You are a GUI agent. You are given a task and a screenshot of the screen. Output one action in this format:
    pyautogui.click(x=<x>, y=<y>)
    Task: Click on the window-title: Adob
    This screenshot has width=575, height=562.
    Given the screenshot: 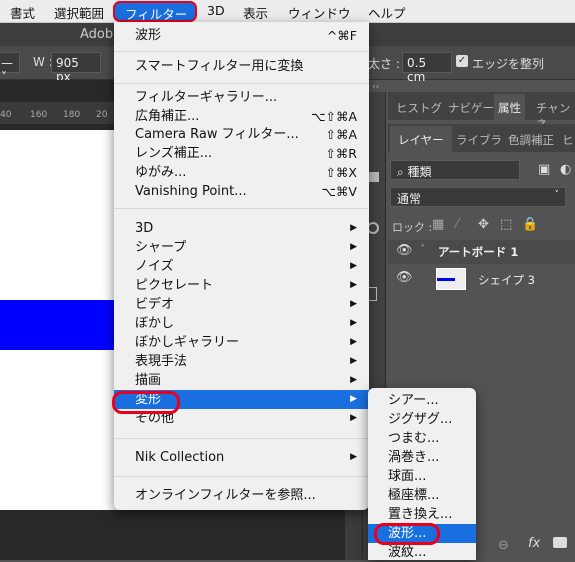 What is the action you would take?
    pyautogui.click(x=97, y=34)
    